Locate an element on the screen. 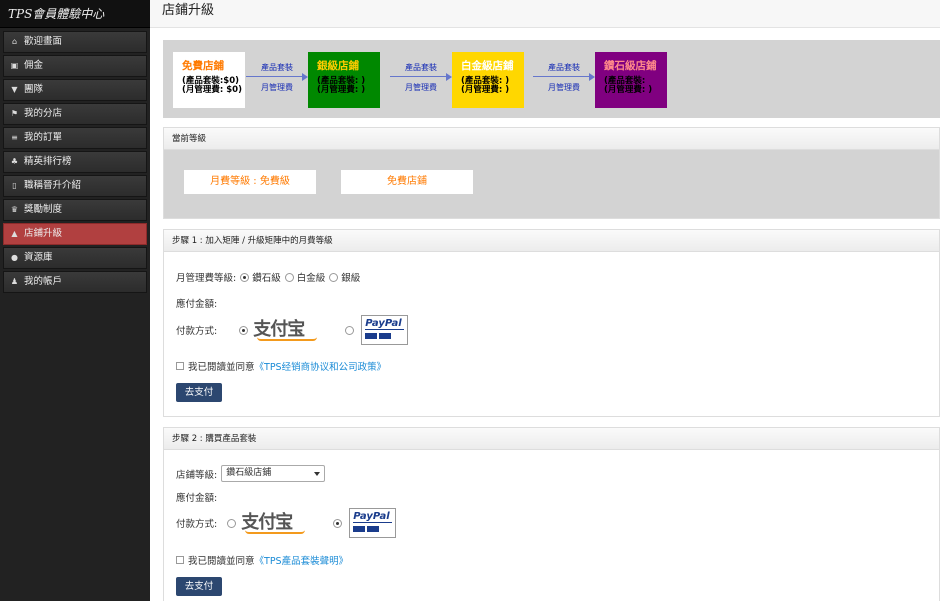 The height and width of the screenshot is (601, 940). level-diamond-store: 鑽石級店鋪 (產品套裝: (月管理費: ) is located at coordinates (631, 80).